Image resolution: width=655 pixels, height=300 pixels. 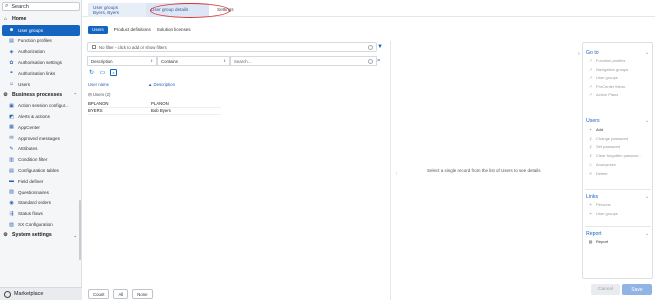 I want to click on filter-bar: No filter - click to add or show filters, so click(x=232, y=47).